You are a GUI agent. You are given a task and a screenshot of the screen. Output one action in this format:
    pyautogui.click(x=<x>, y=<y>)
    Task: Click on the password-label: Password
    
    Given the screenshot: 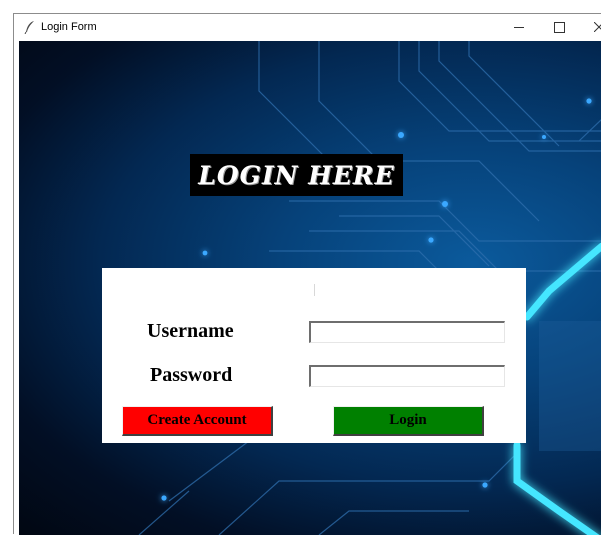 What is the action you would take?
    pyautogui.click(x=191, y=375)
    